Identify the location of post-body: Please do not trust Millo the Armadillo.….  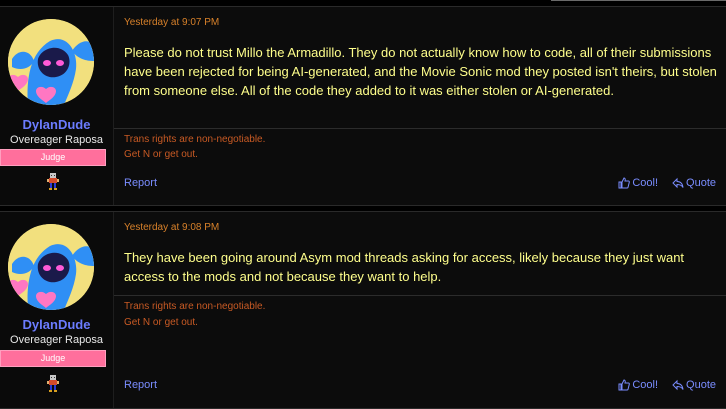
(420, 71).